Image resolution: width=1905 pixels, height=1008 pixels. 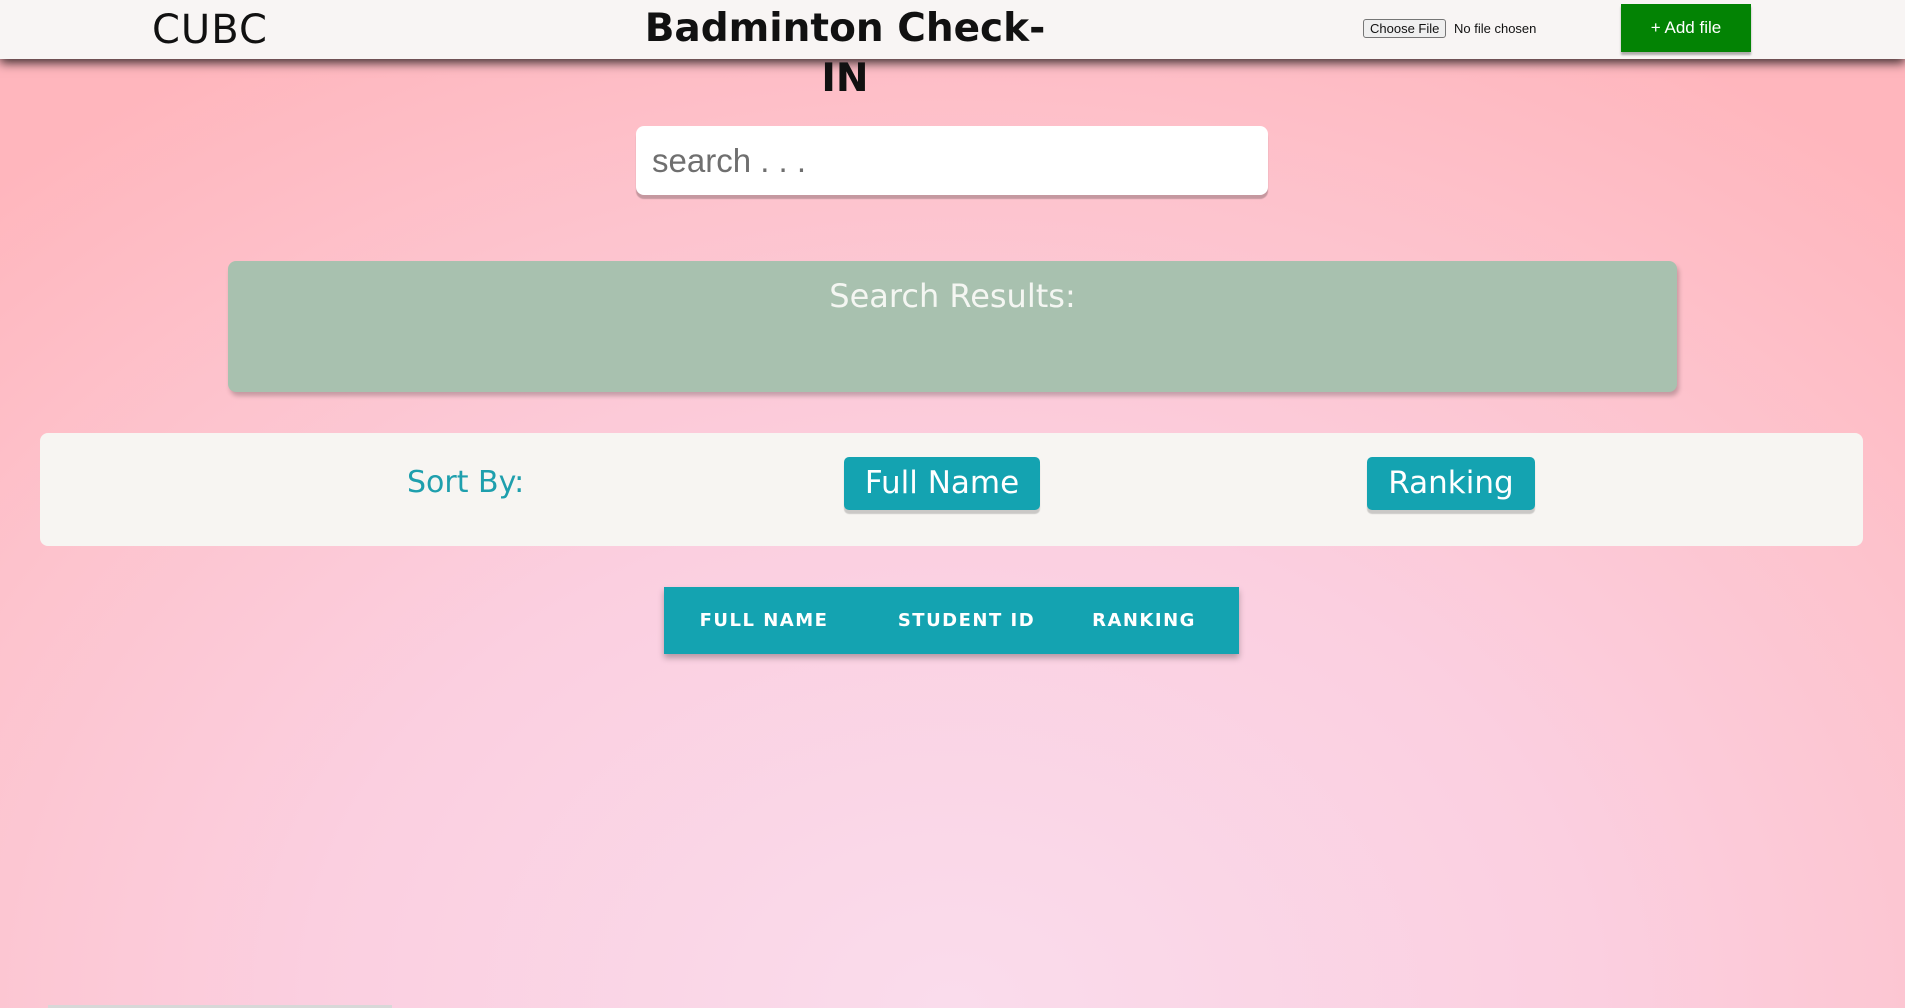 What do you see at coordinates (1686, 28) in the screenshot?
I see `add-file-button: + Add file` at bounding box center [1686, 28].